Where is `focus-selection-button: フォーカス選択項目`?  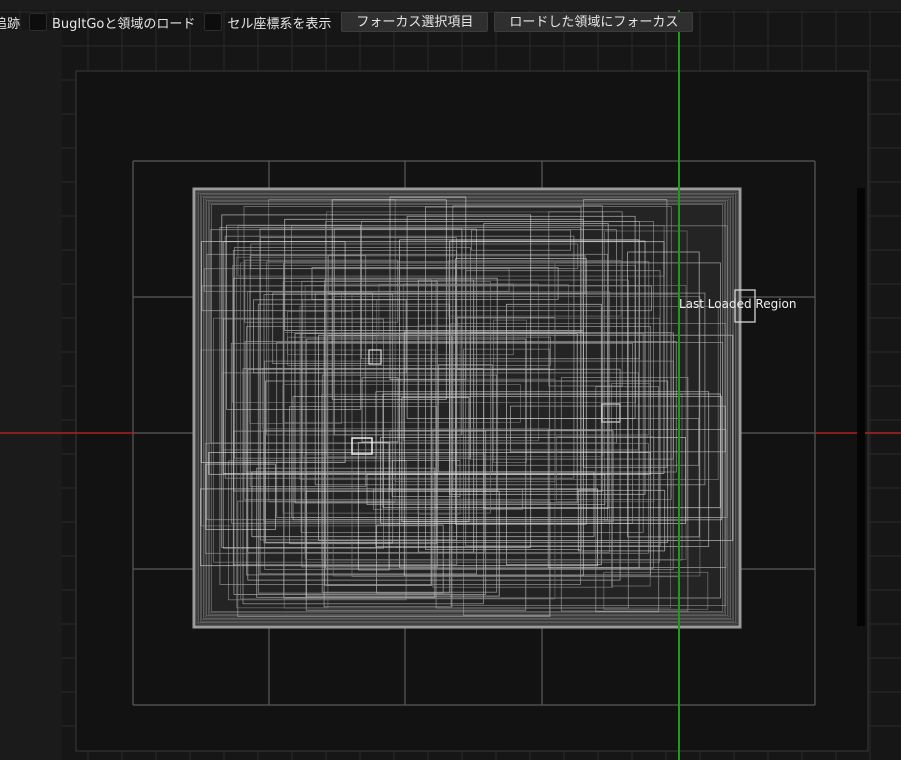 focus-selection-button: フォーカス選択項目 is located at coordinates (415, 22).